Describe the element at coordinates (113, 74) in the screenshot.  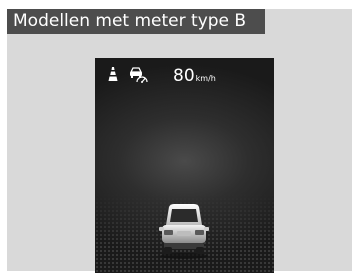
I see `lane-keeping-assist-icon` at that location.